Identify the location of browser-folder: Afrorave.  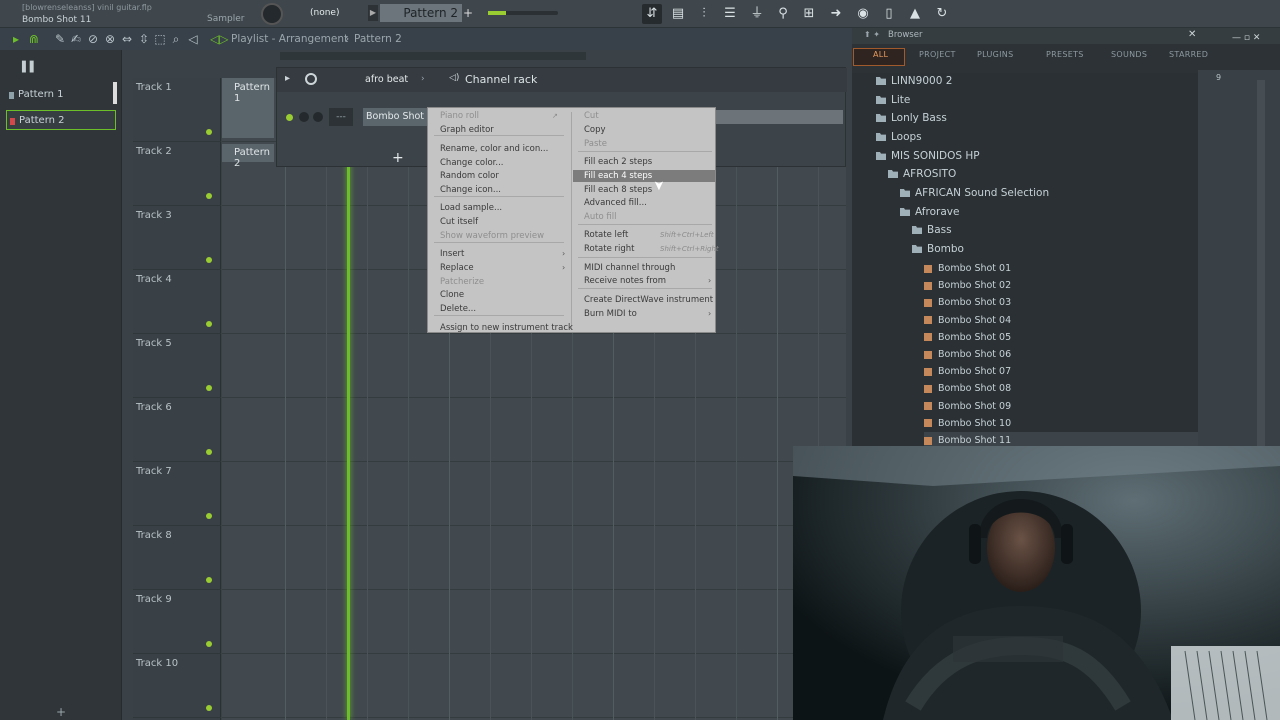
(929, 212).